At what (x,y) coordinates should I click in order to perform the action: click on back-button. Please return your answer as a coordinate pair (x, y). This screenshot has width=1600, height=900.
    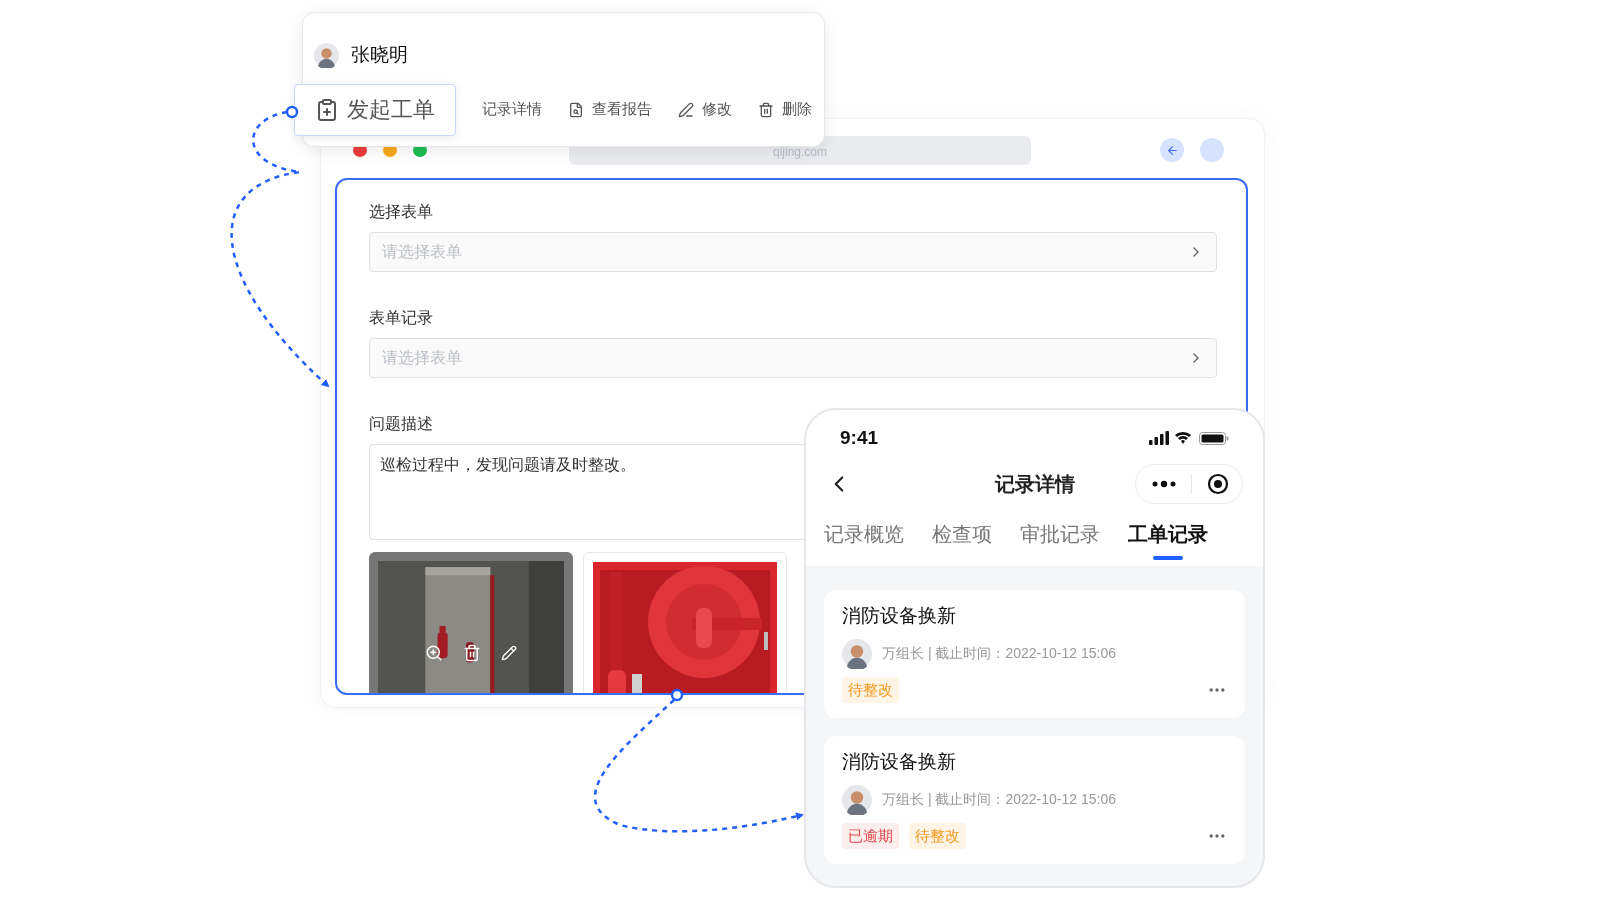
    Looking at the image, I should click on (1172, 150).